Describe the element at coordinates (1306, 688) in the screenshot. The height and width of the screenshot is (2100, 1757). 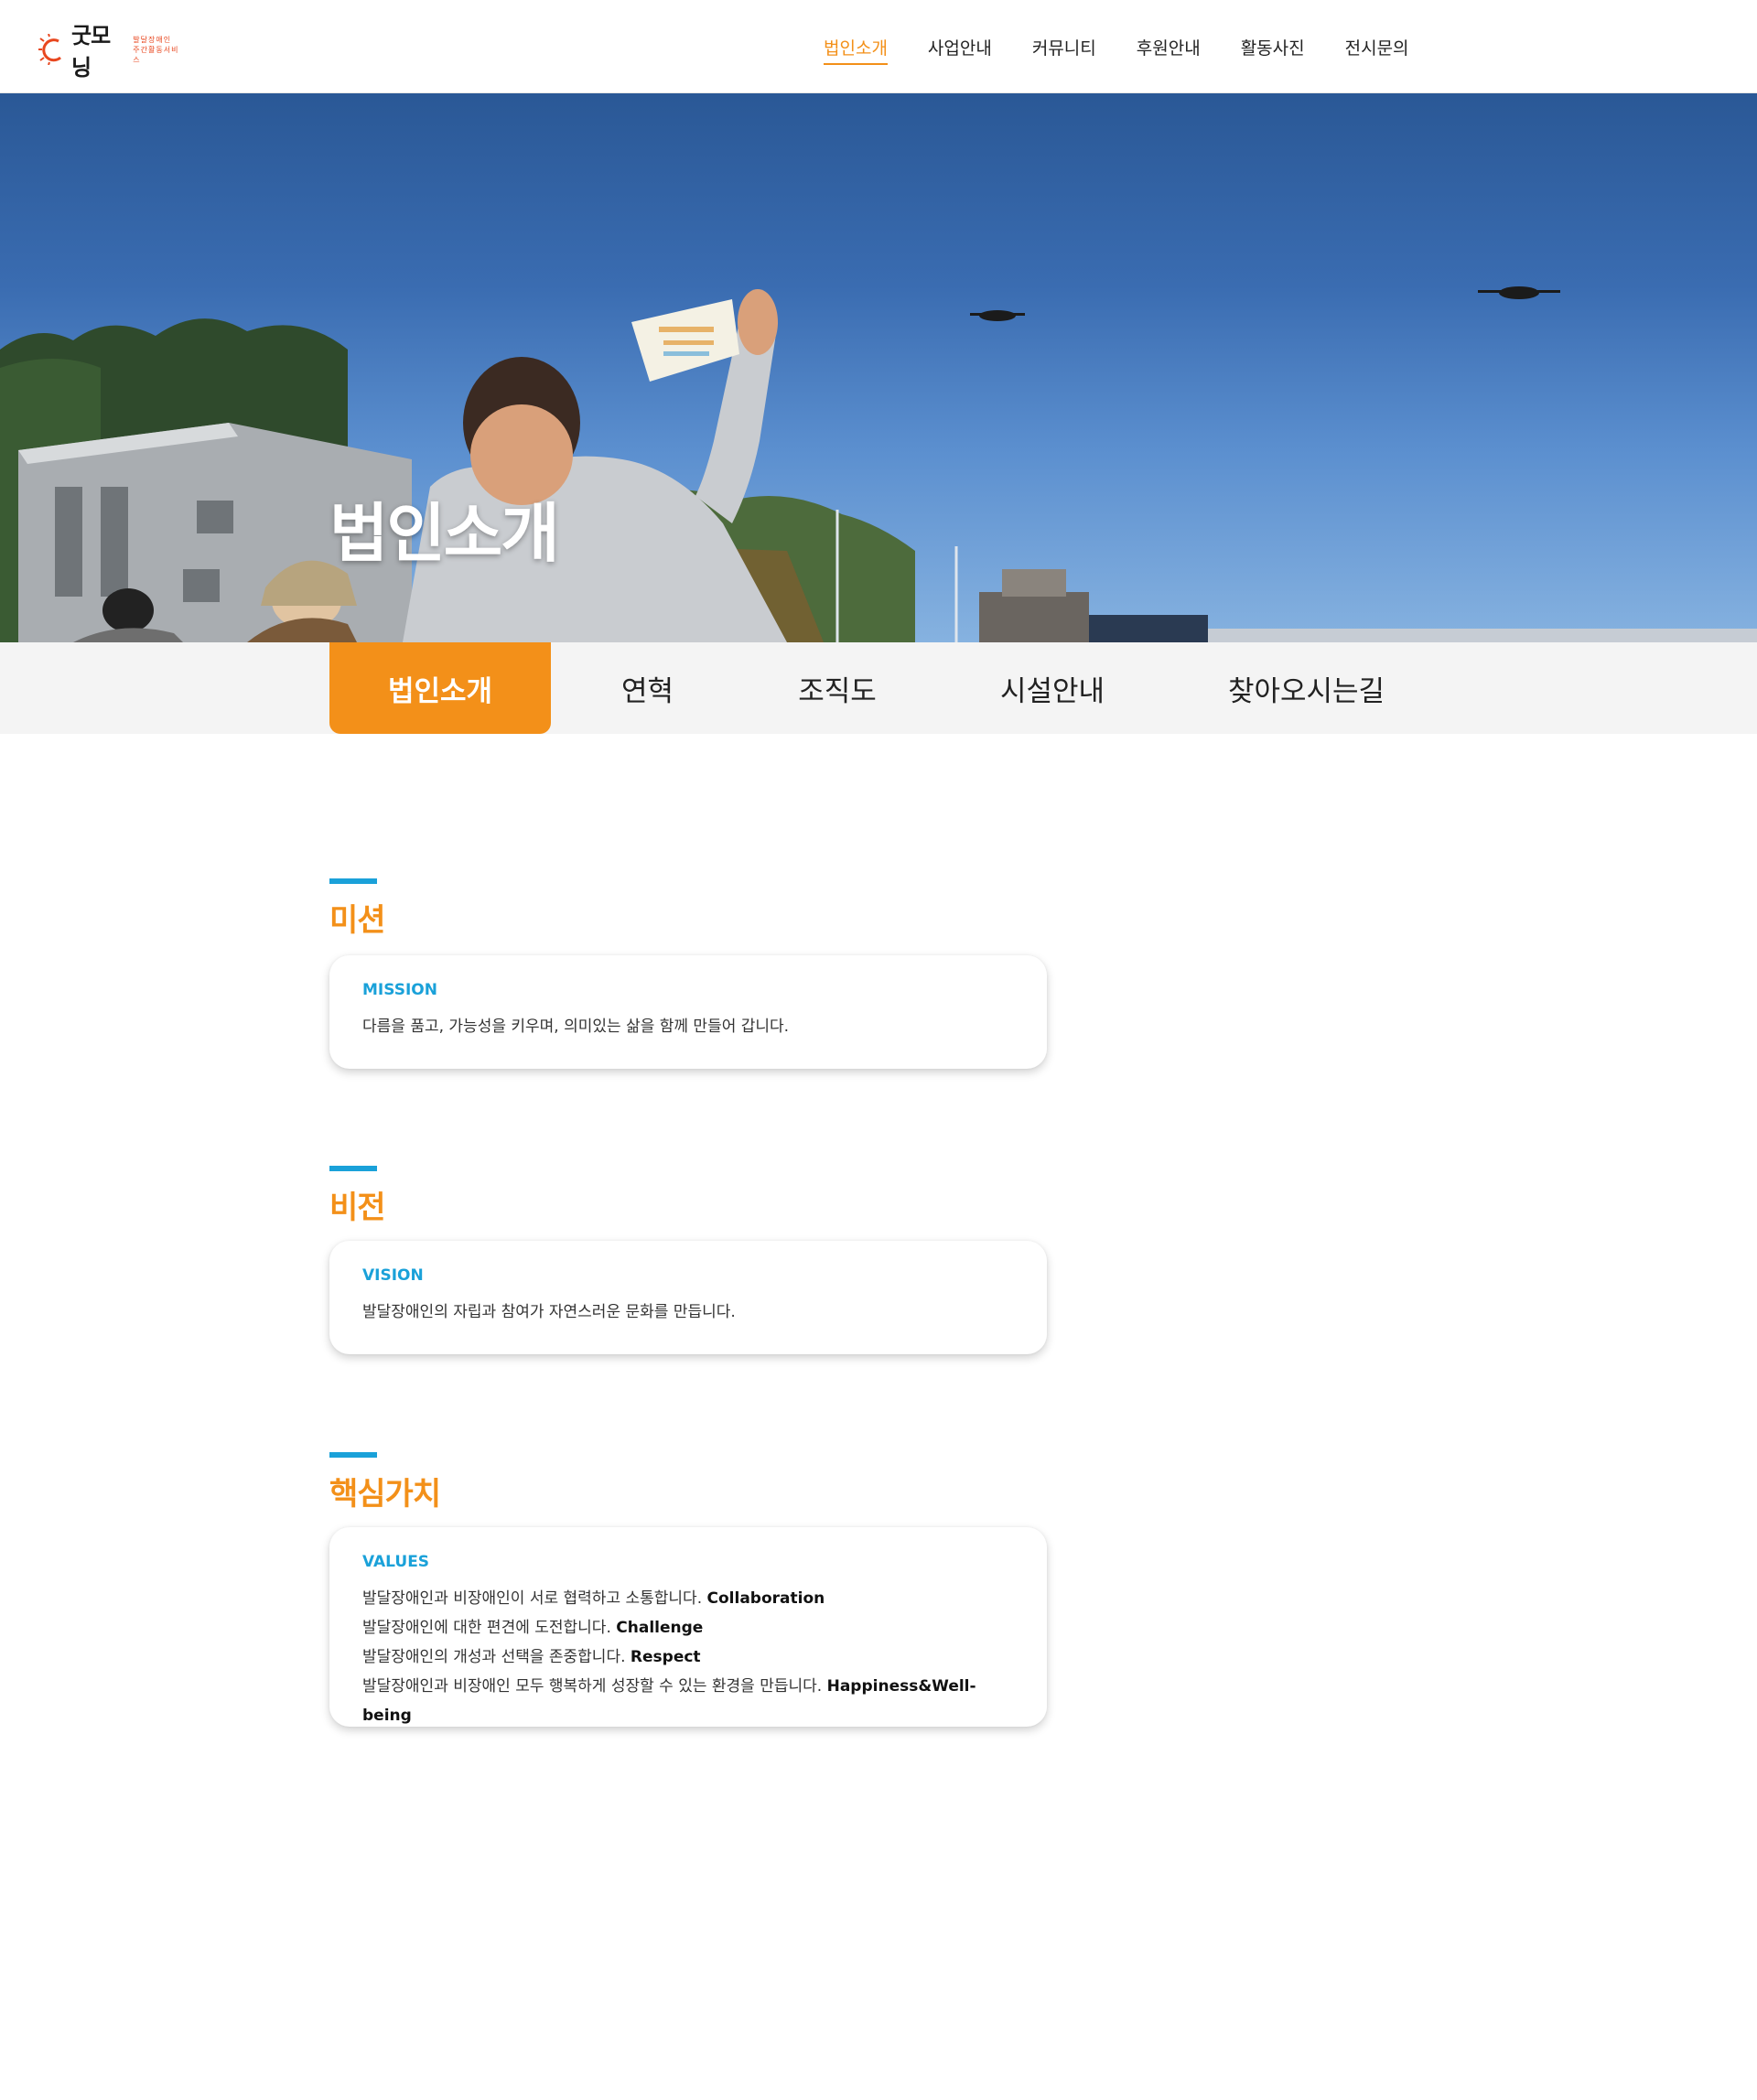
I see `subtab-directions: 찾아오시는길` at that location.